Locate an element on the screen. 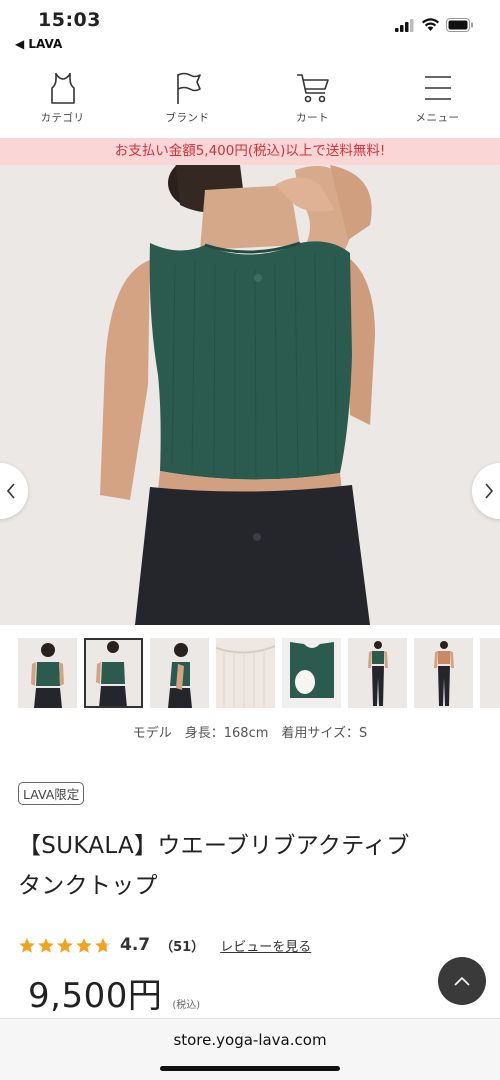 The image size is (500, 1080). nav-item-brand: ブランド is located at coordinates (187, 98).